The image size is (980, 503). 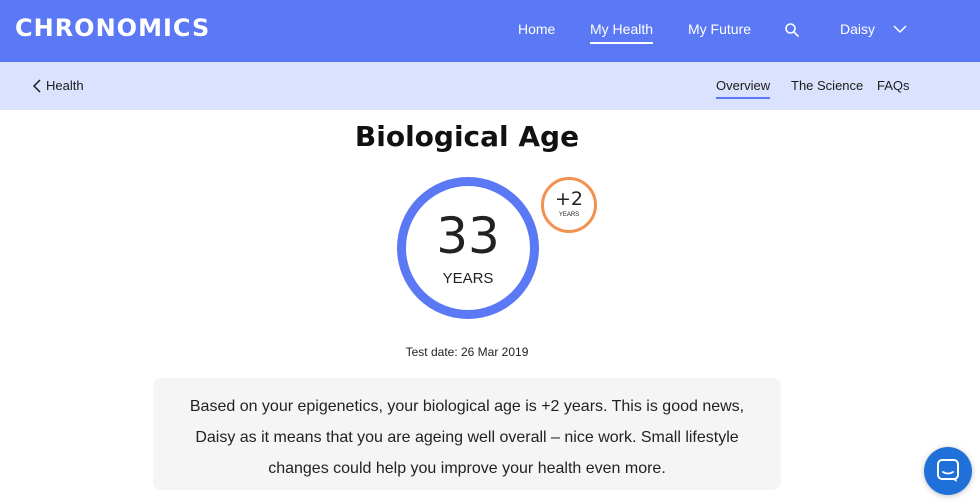 What do you see at coordinates (743, 88) in the screenshot?
I see `tab-overview: Overview` at bounding box center [743, 88].